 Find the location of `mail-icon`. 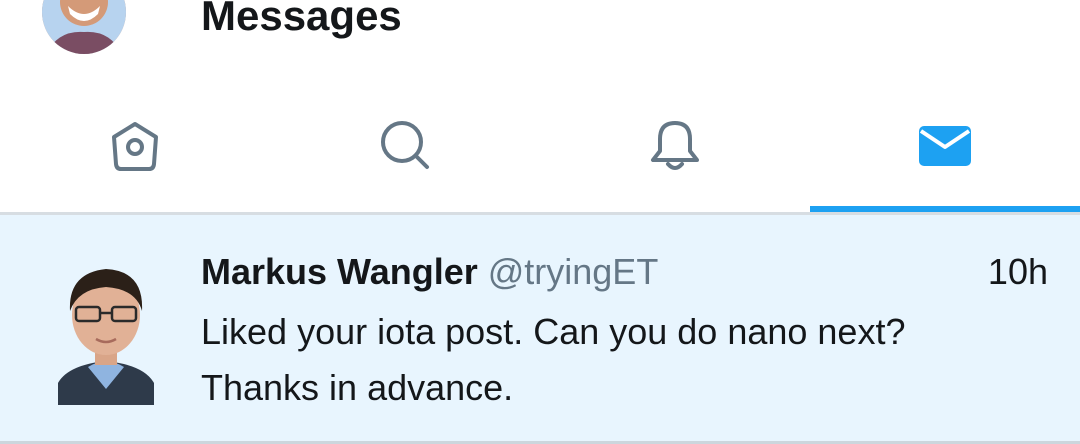

mail-icon is located at coordinates (945, 146).